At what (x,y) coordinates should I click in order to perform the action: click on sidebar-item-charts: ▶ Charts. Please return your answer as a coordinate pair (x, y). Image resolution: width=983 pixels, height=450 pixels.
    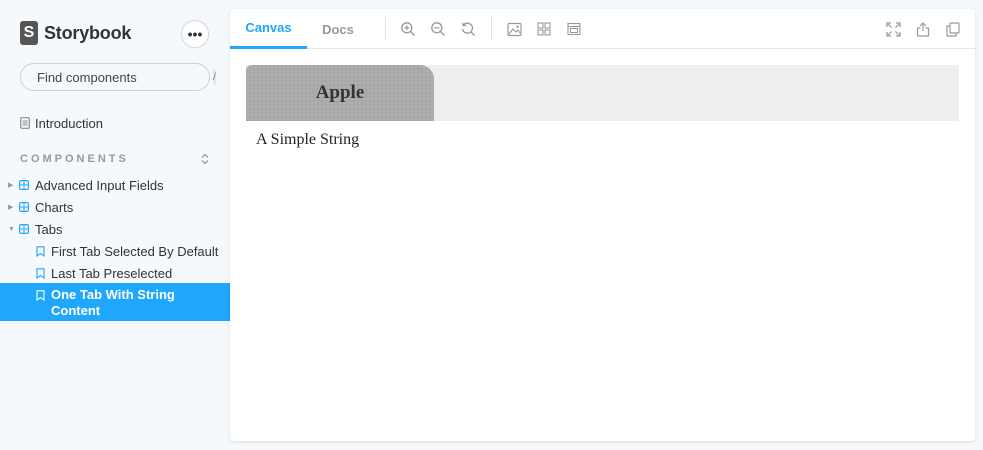
    Looking at the image, I should click on (115, 207).